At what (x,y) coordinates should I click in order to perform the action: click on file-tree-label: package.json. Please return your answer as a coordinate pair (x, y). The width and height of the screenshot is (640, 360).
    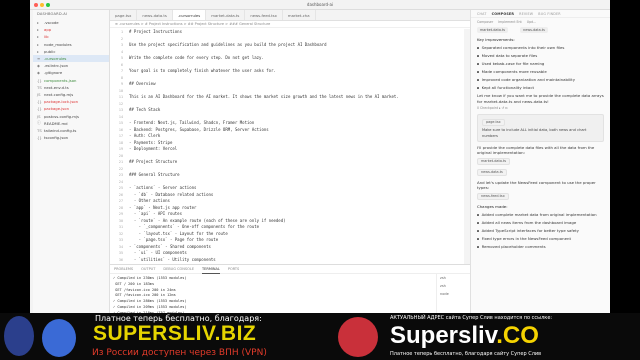
    Looking at the image, I should click on (56, 109).